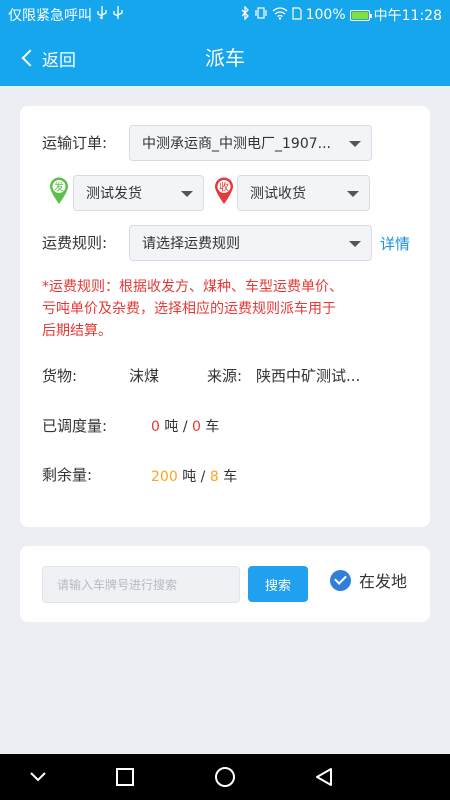  I want to click on vehicle-search-card: 搜索 在发地, so click(225, 584).